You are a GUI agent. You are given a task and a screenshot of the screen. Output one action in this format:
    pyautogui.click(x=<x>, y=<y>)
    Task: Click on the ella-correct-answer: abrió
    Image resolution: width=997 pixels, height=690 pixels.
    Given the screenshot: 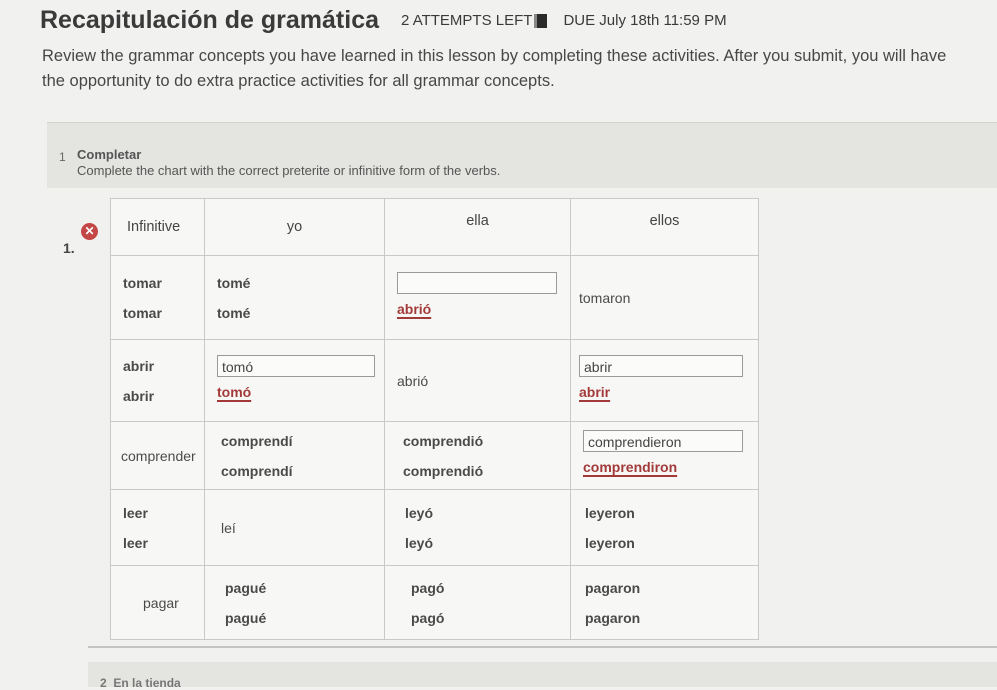 What is the action you would take?
    pyautogui.click(x=414, y=308)
    